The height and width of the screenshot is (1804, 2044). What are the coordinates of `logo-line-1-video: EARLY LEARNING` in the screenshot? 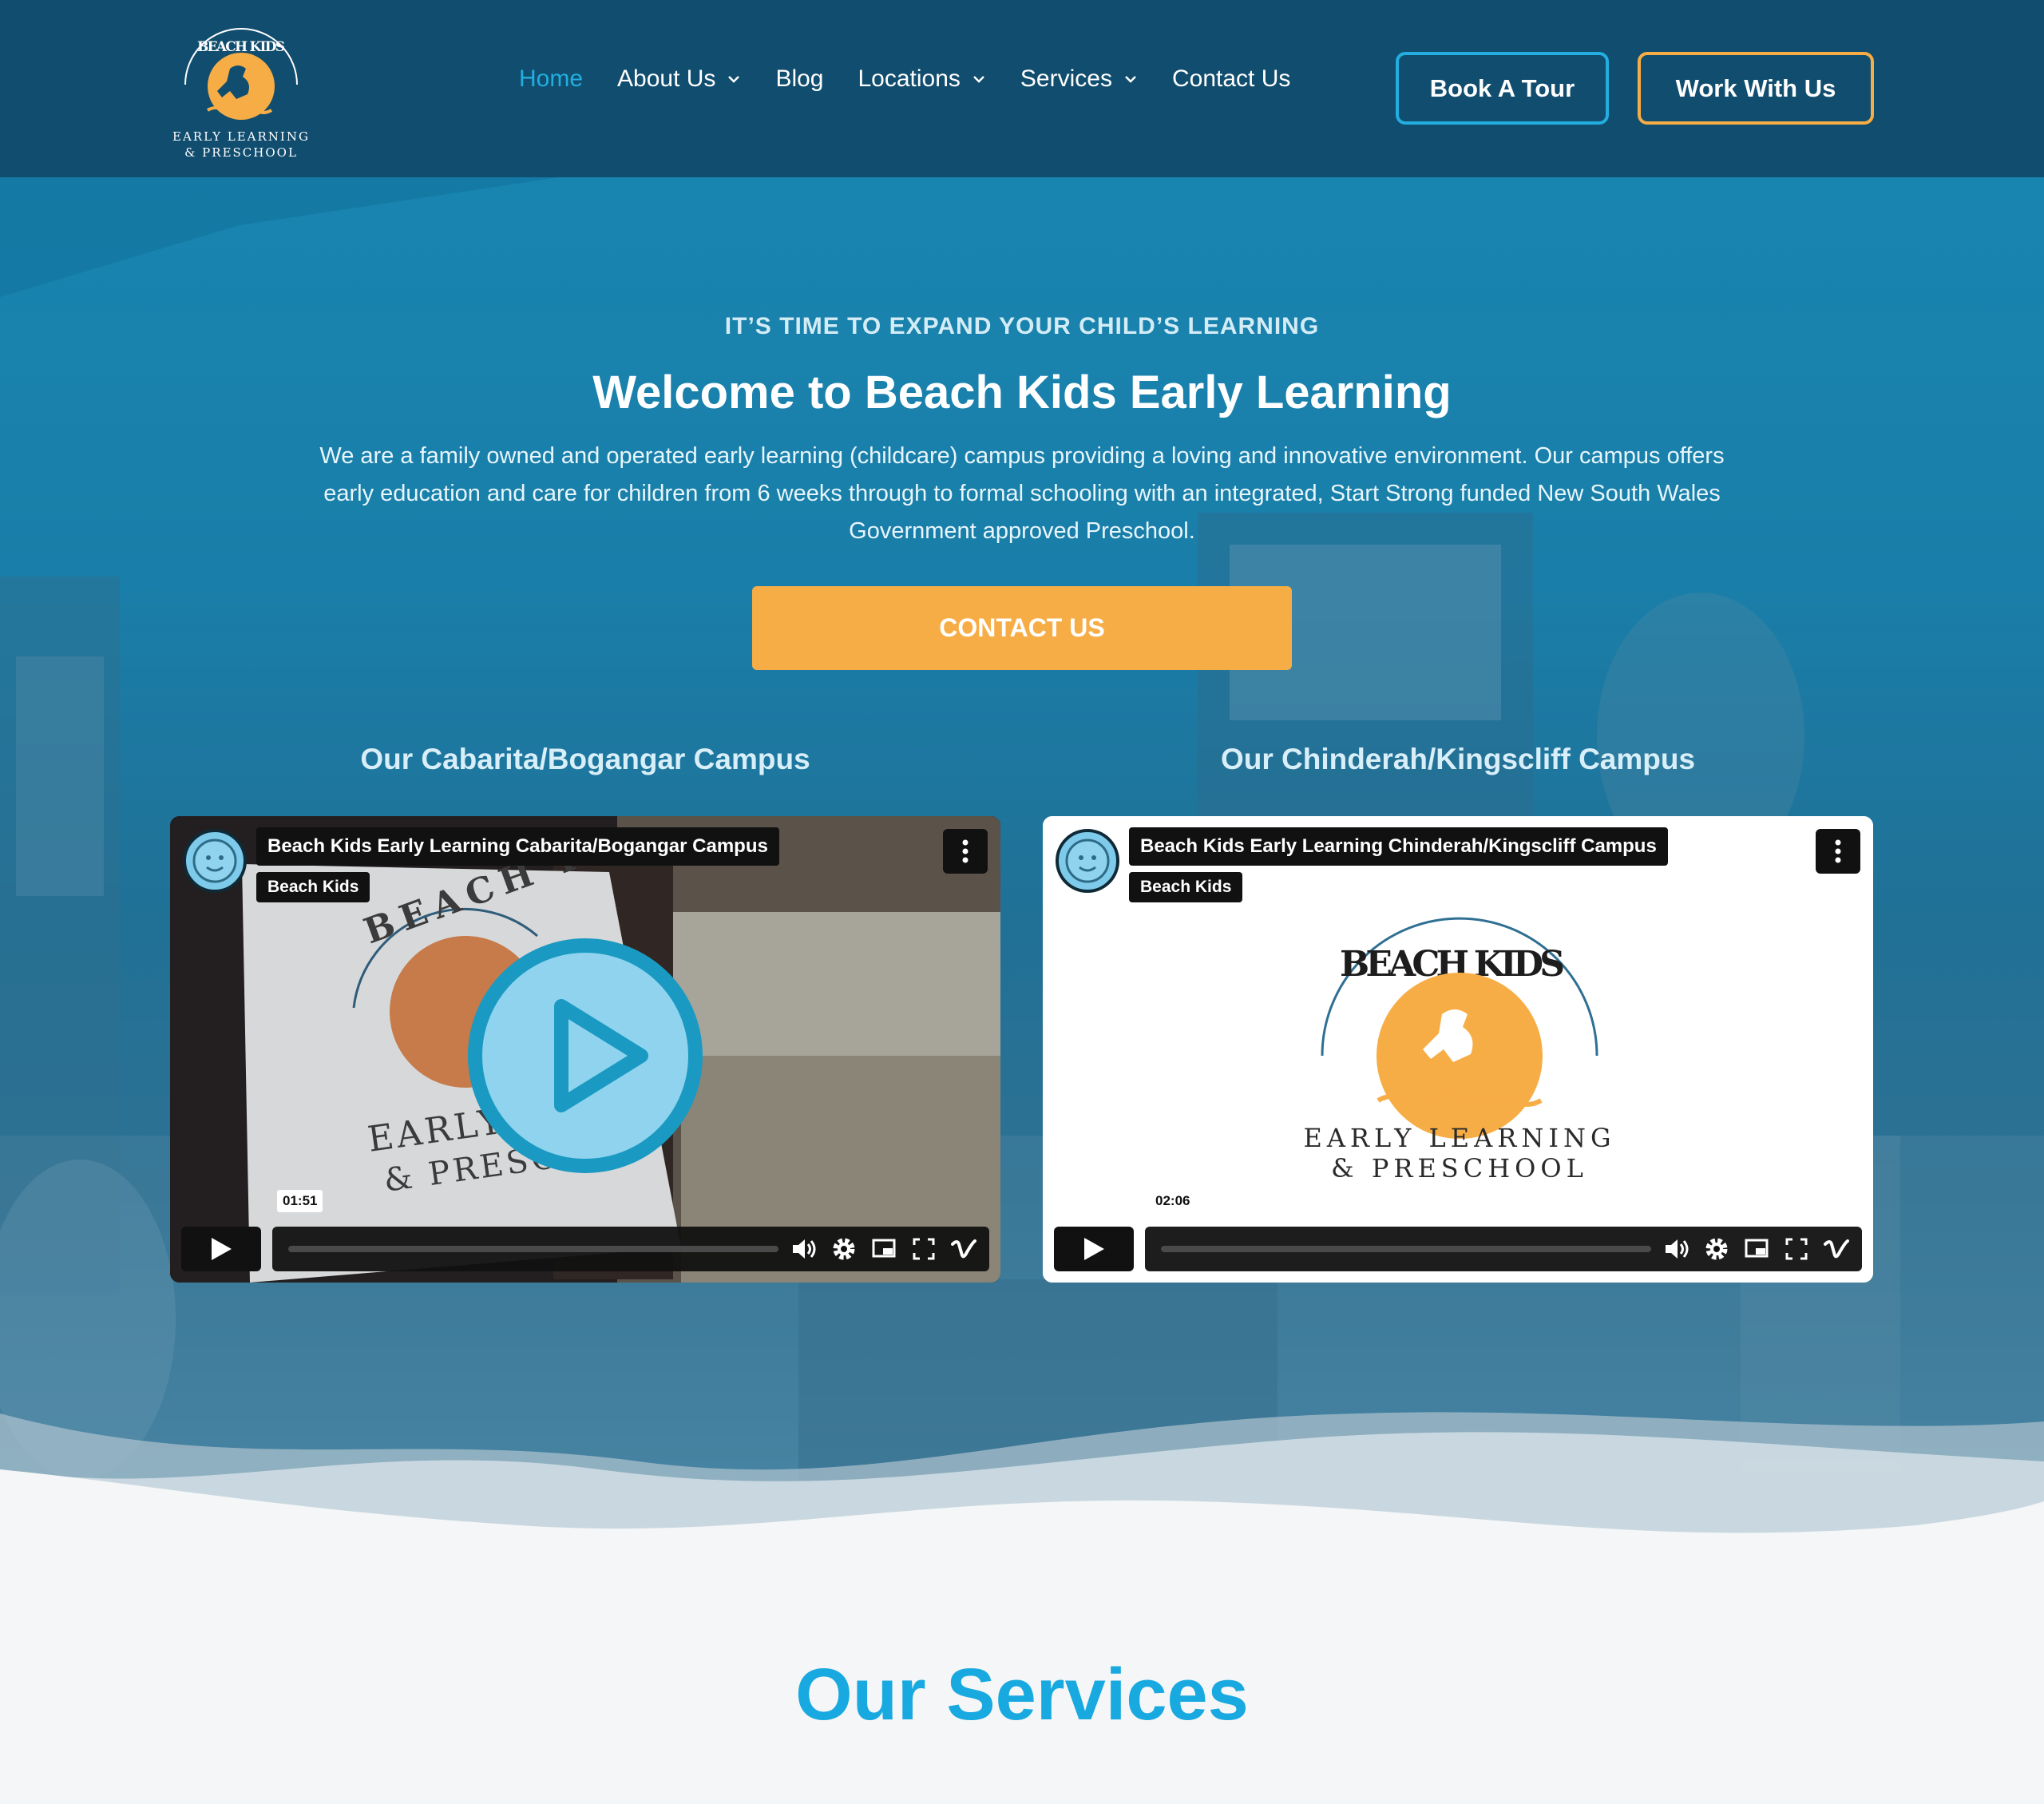 It's located at (1459, 1138).